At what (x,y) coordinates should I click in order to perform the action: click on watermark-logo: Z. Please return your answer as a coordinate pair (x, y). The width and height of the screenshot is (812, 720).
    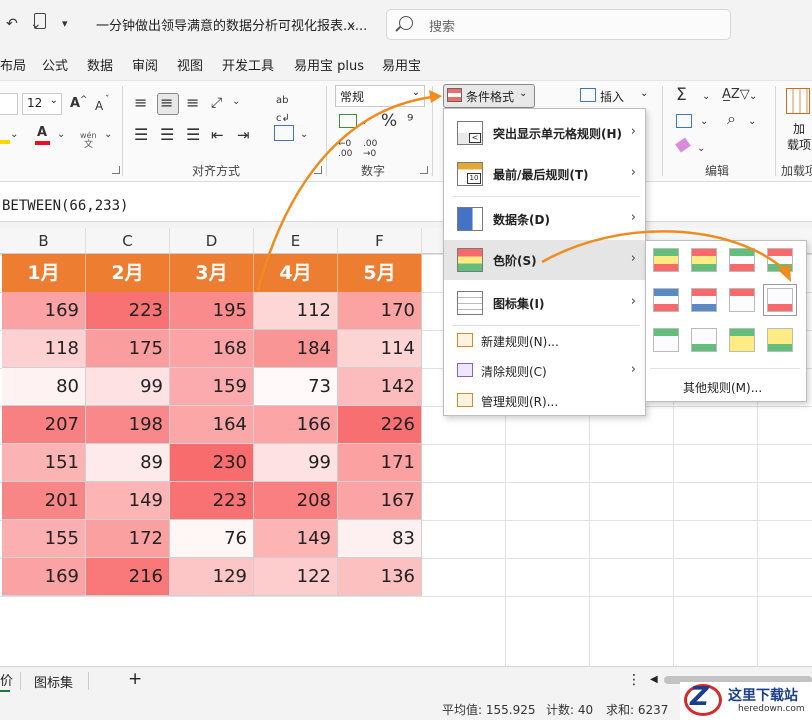
    Looking at the image, I should click on (699, 697).